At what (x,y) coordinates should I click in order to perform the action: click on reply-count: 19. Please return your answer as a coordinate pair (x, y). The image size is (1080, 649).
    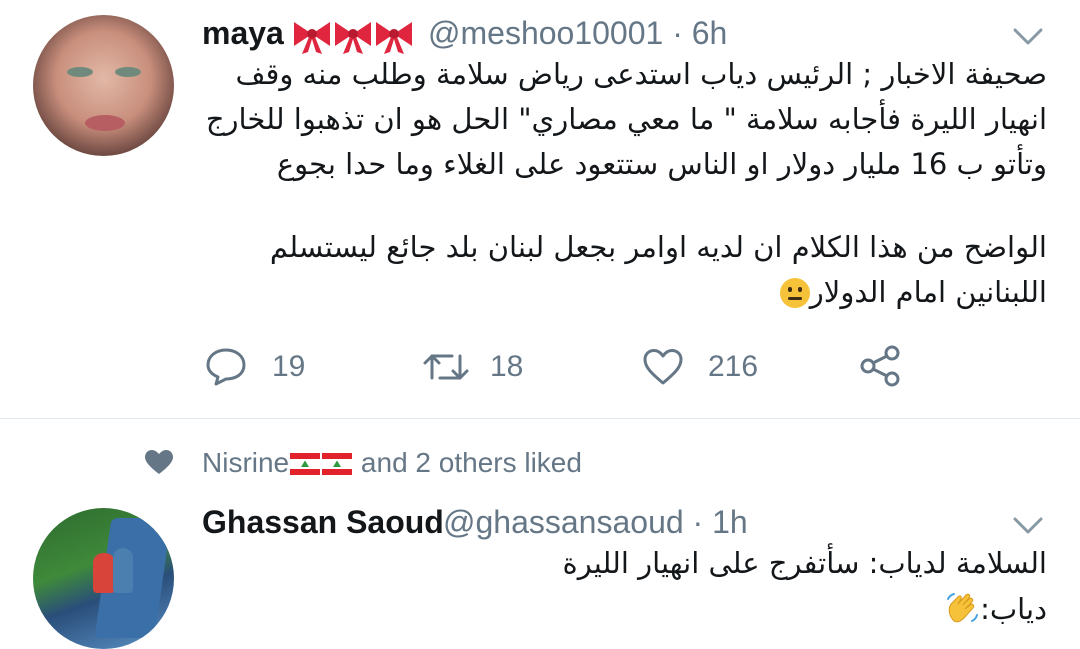
    Looking at the image, I should click on (289, 366).